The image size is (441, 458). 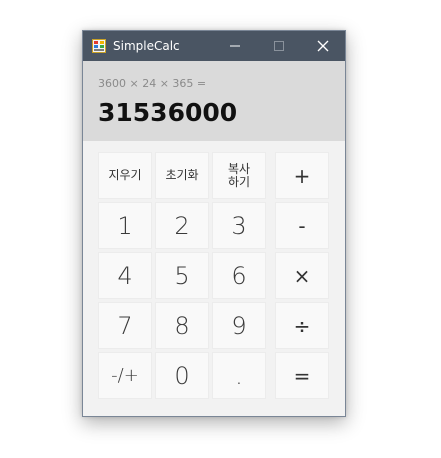 I want to click on digit-4-label: 4, so click(x=125, y=275).